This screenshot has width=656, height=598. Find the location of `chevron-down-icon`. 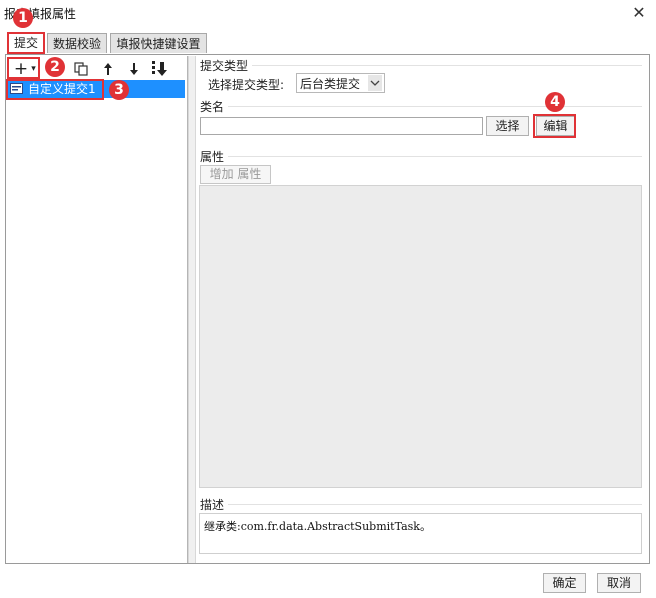

chevron-down-icon is located at coordinates (375, 83).